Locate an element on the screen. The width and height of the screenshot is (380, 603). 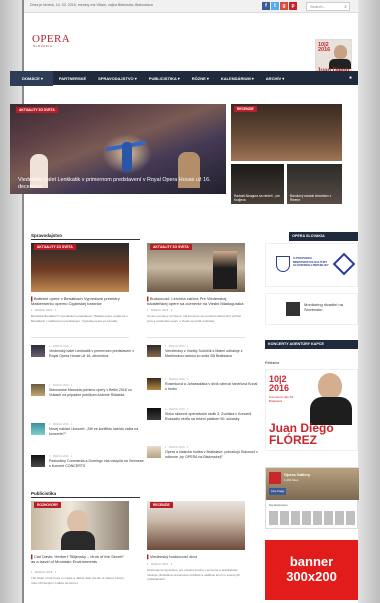
hero-category-tag: AKTUALITY ZO SVETA is located at coordinates (37, 110).